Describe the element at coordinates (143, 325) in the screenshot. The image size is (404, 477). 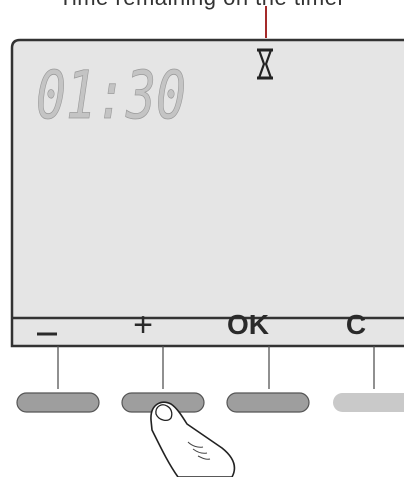
I see `plus-label: +` at that location.